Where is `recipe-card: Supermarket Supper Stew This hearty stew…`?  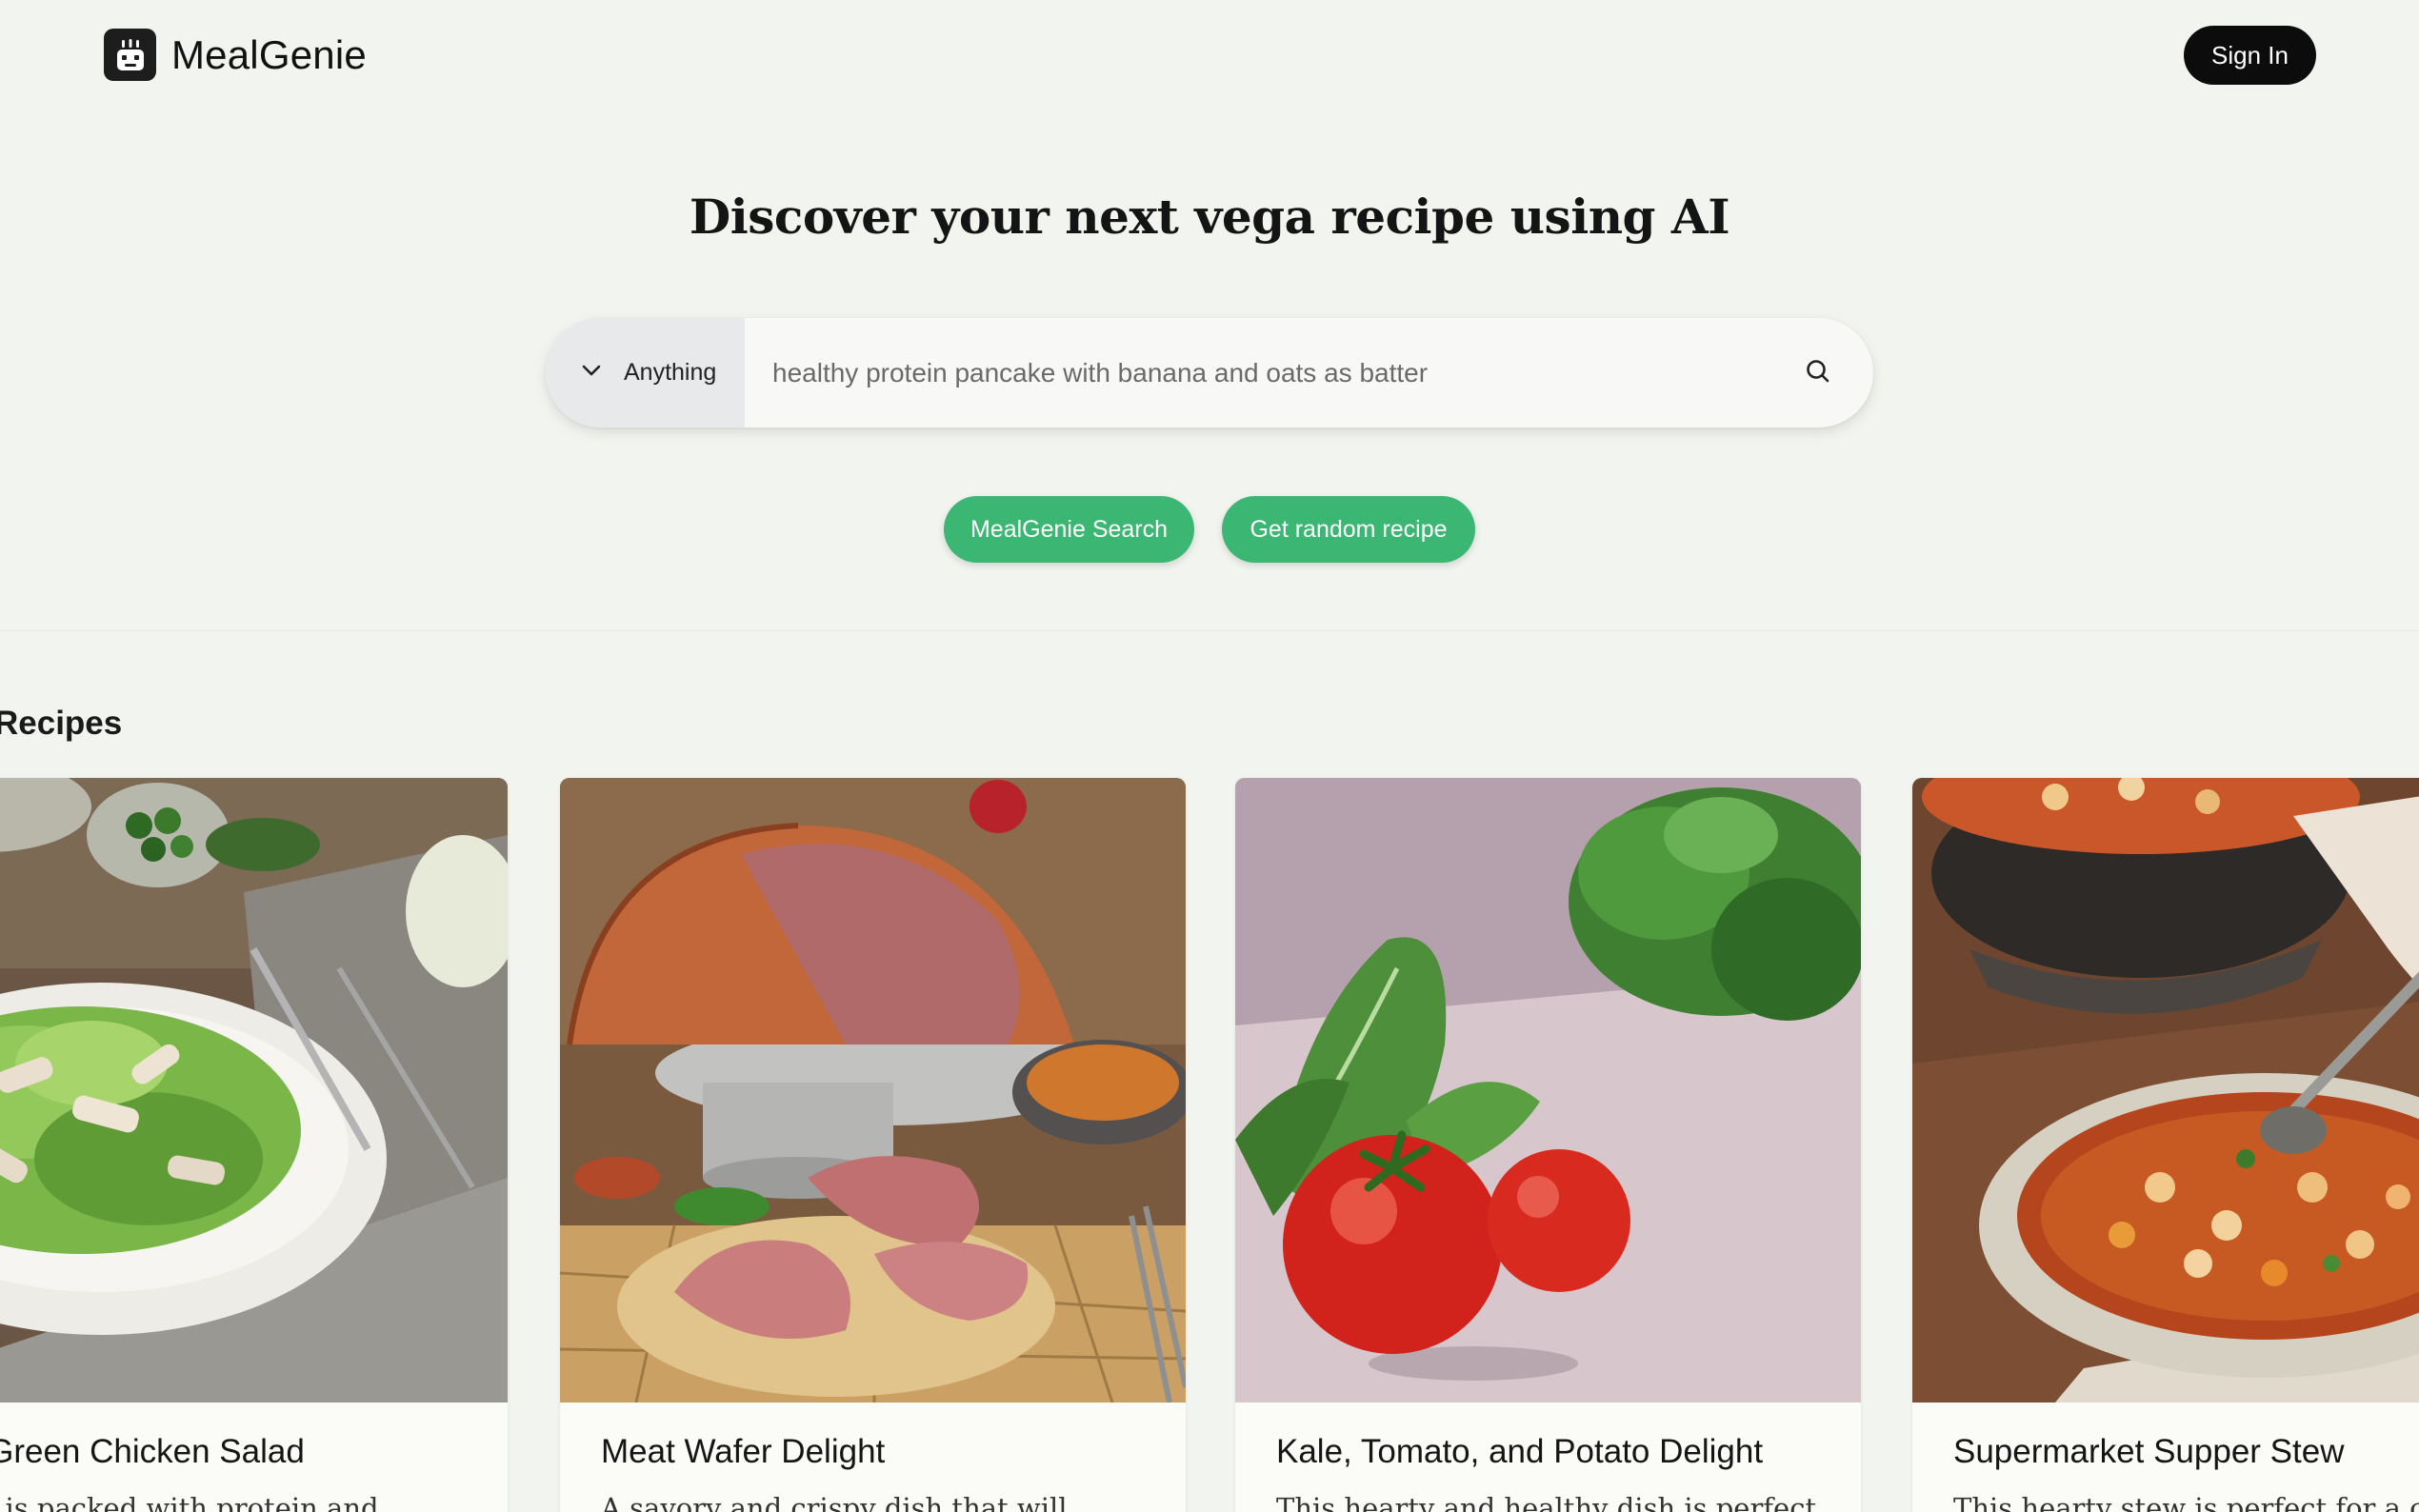
recipe-card: Supermarket Supper Stew This hearty stew… is located at coordinates (2165, 1145).